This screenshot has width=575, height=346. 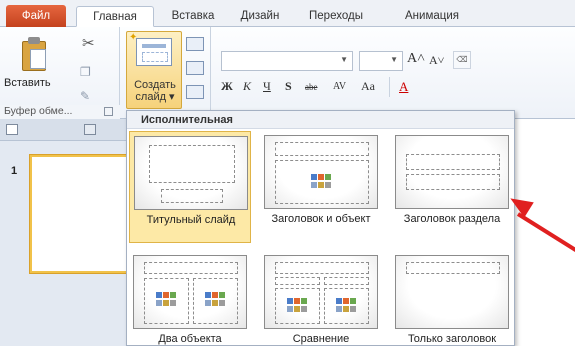 I want to click on new-slide-button: ✦ Создать слайд ▾, so click(x=154, y=70).